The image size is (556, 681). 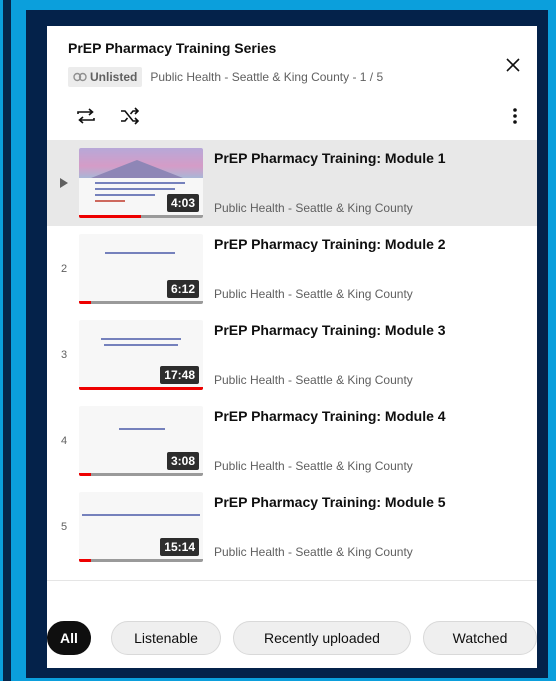 I want to click on video-title: PrEP Pharmacy Training: Module 2, so click(x=364, y=244).